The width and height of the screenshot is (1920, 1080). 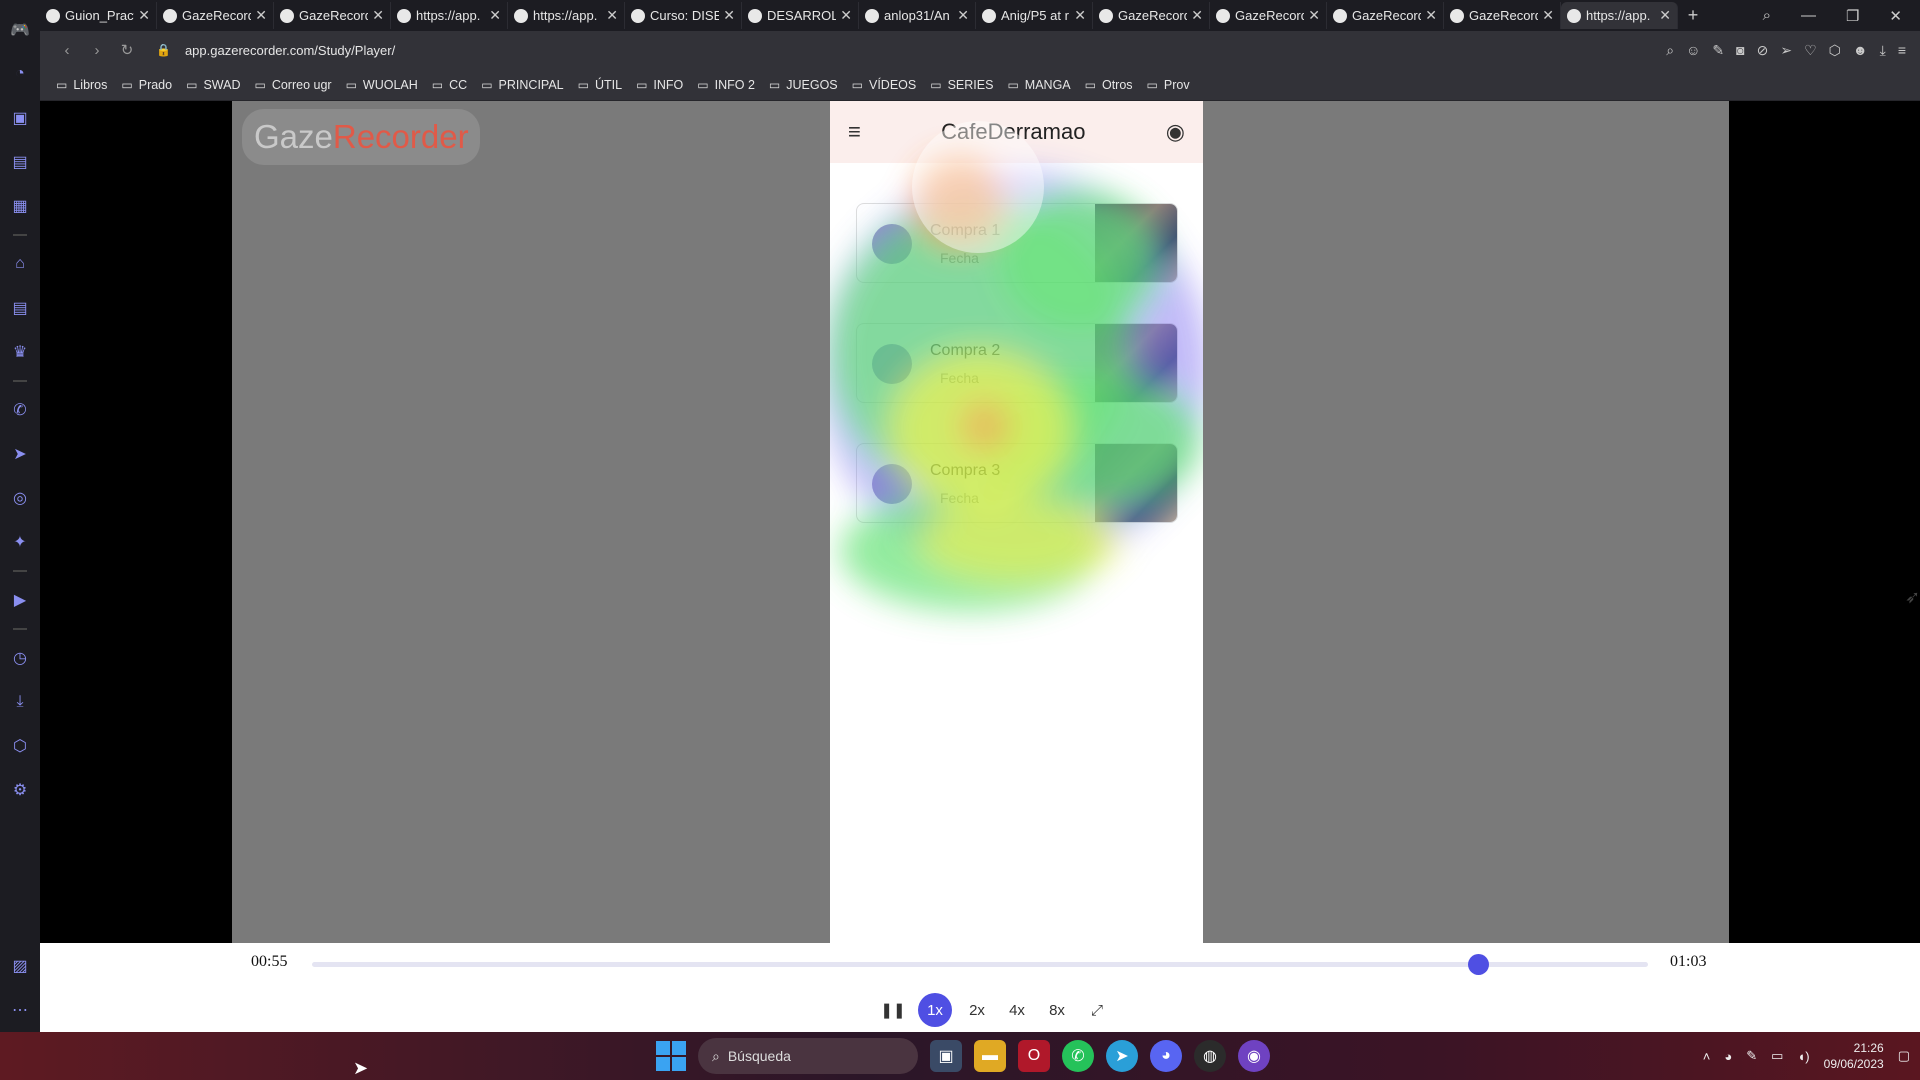 What do you see at coordinates (683, 15) in the screenshot?
I see `browser-tab: Curso: DISE ✕` at bounding box center [683, 15].